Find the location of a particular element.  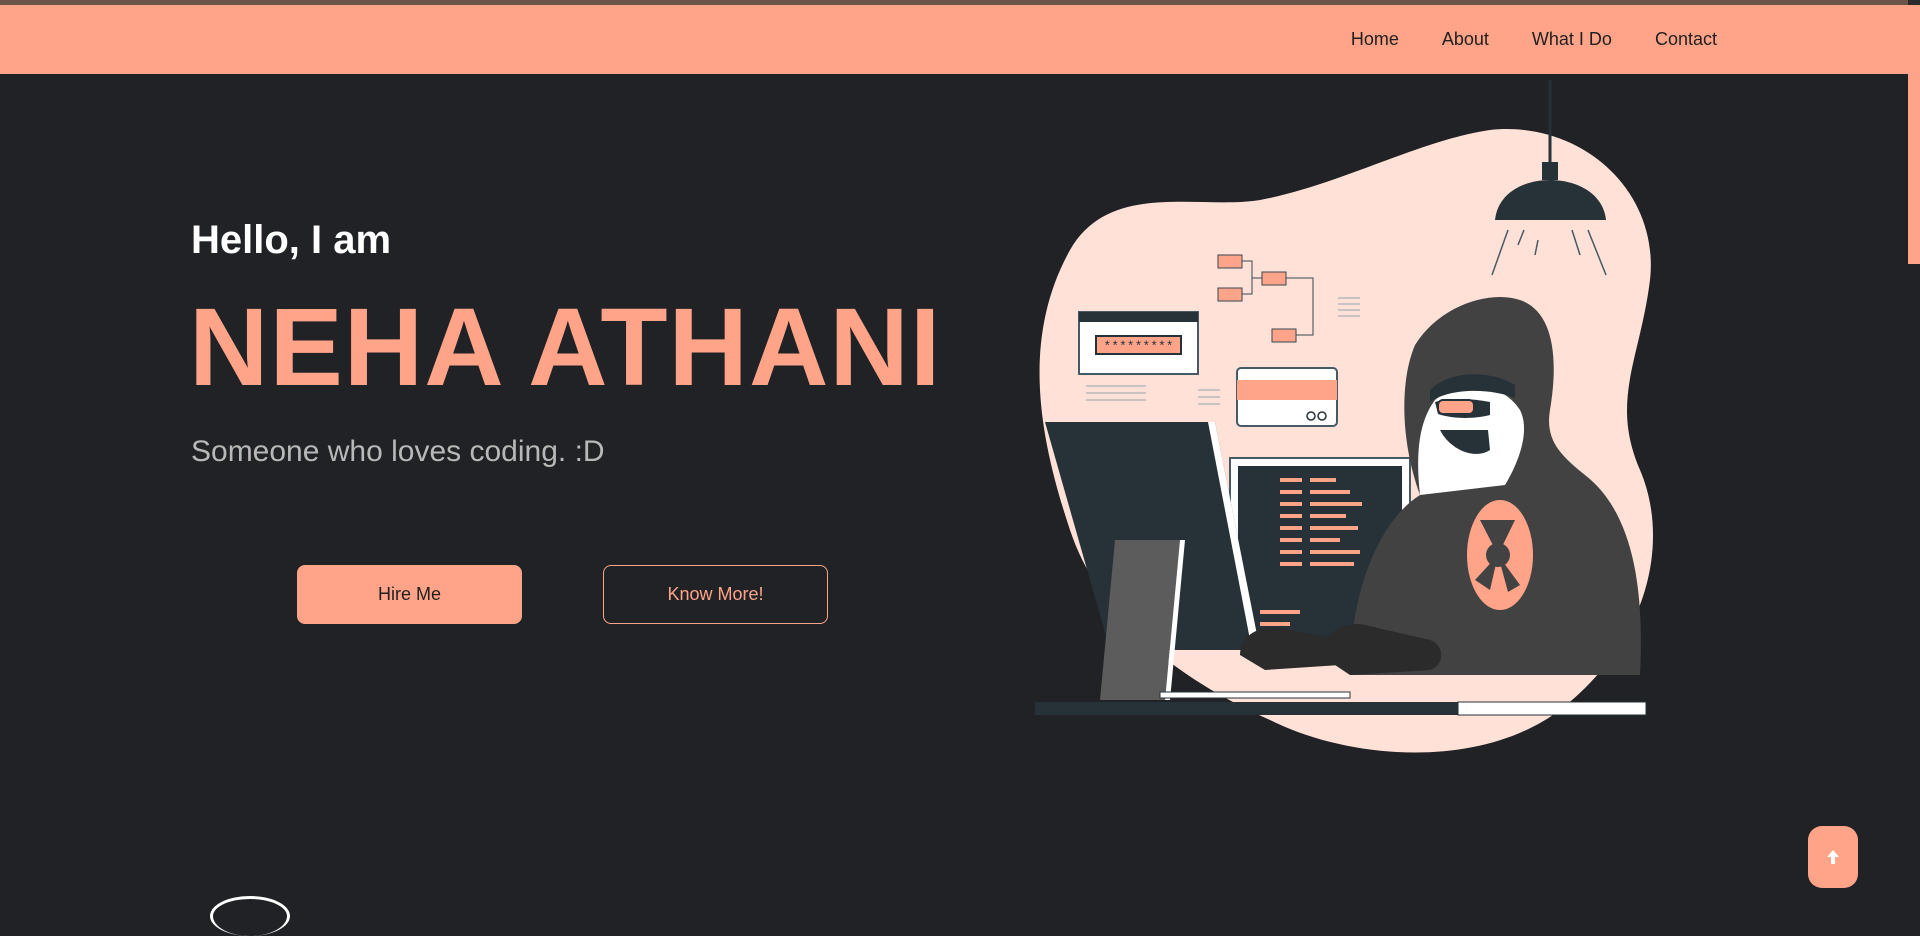

password-window: ********* is located at coordinates (1138, 343).